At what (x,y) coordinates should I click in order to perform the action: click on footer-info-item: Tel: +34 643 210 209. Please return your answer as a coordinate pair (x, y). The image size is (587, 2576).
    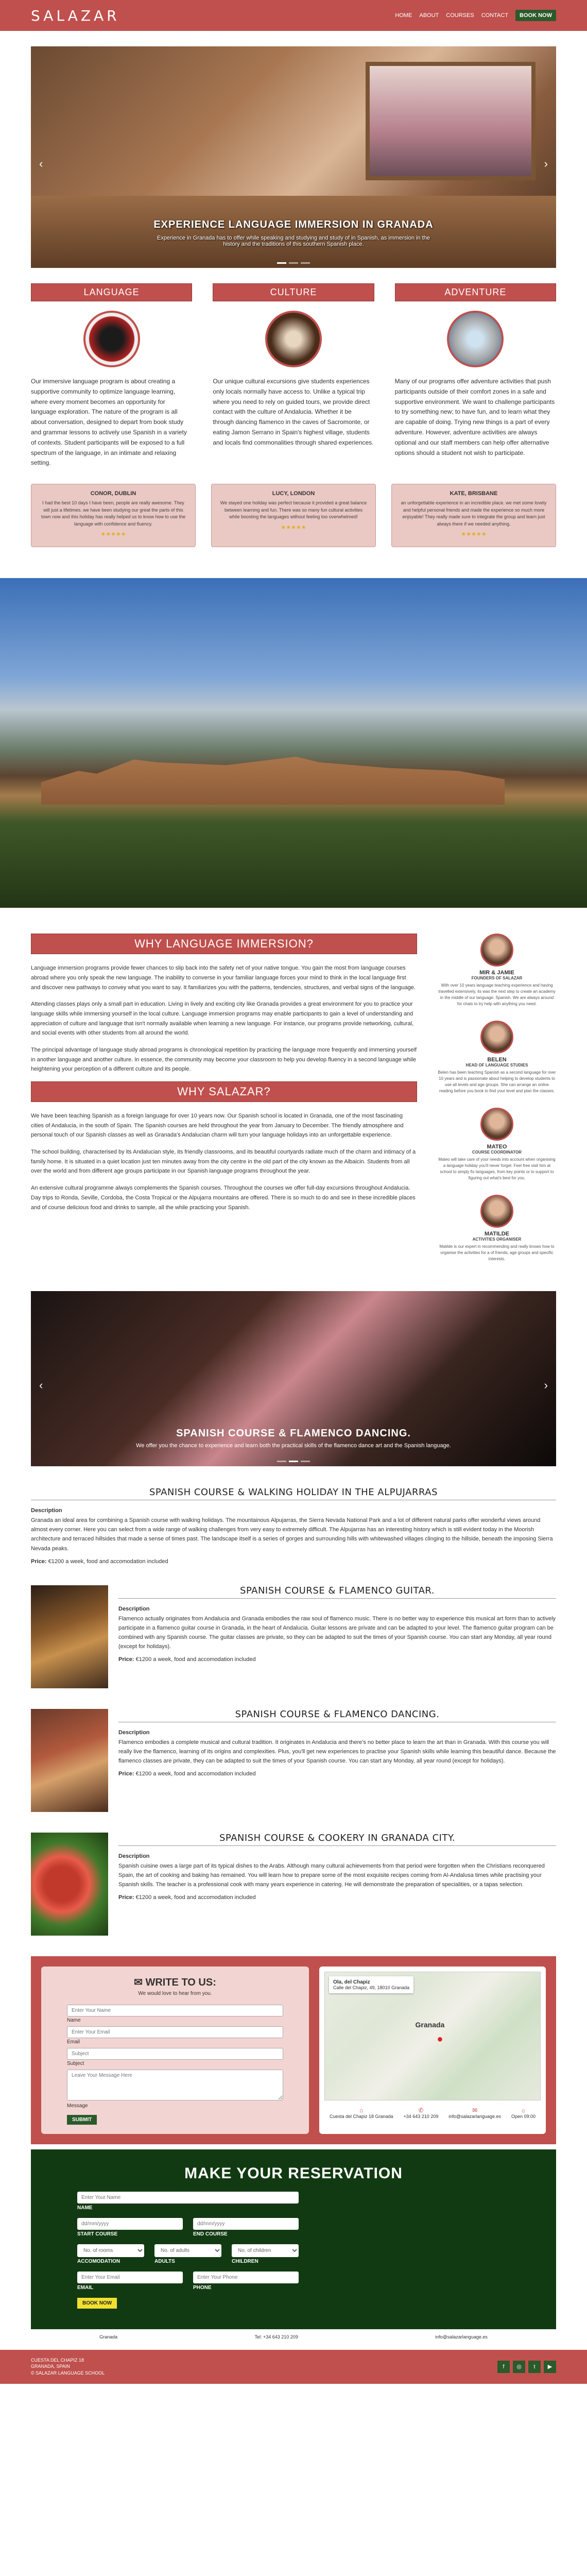
    Looking at the image, I should click on (276, 2337).